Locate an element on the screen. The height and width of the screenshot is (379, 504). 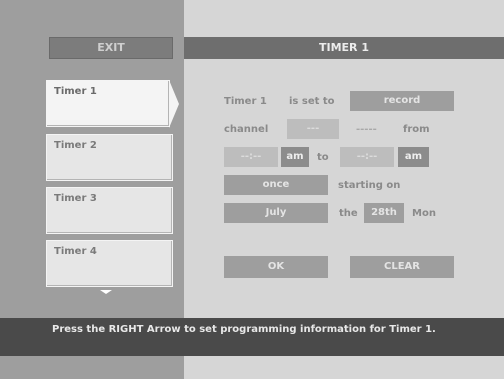
channel-number-field: --- is located at coordinates (313, 129).